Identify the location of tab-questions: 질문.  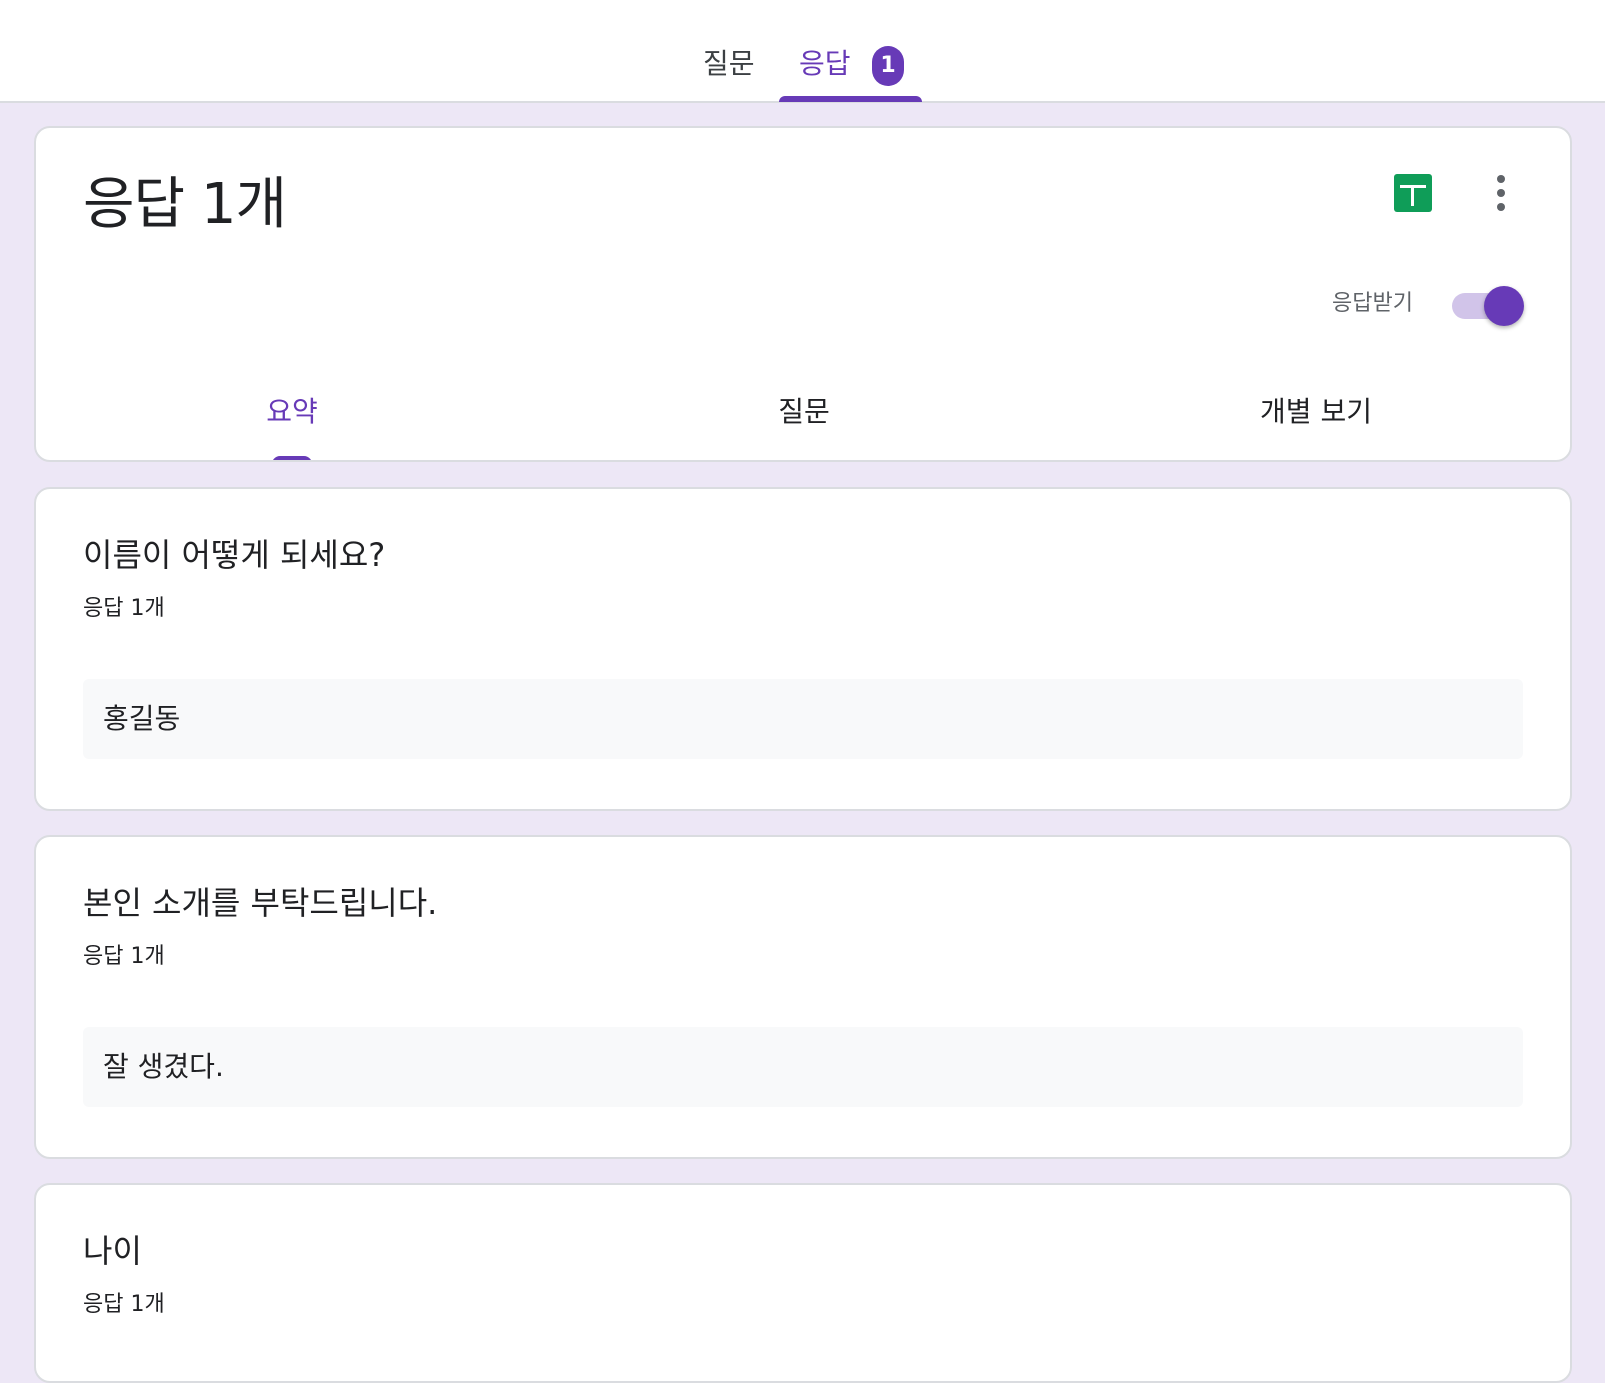
(729, 64).